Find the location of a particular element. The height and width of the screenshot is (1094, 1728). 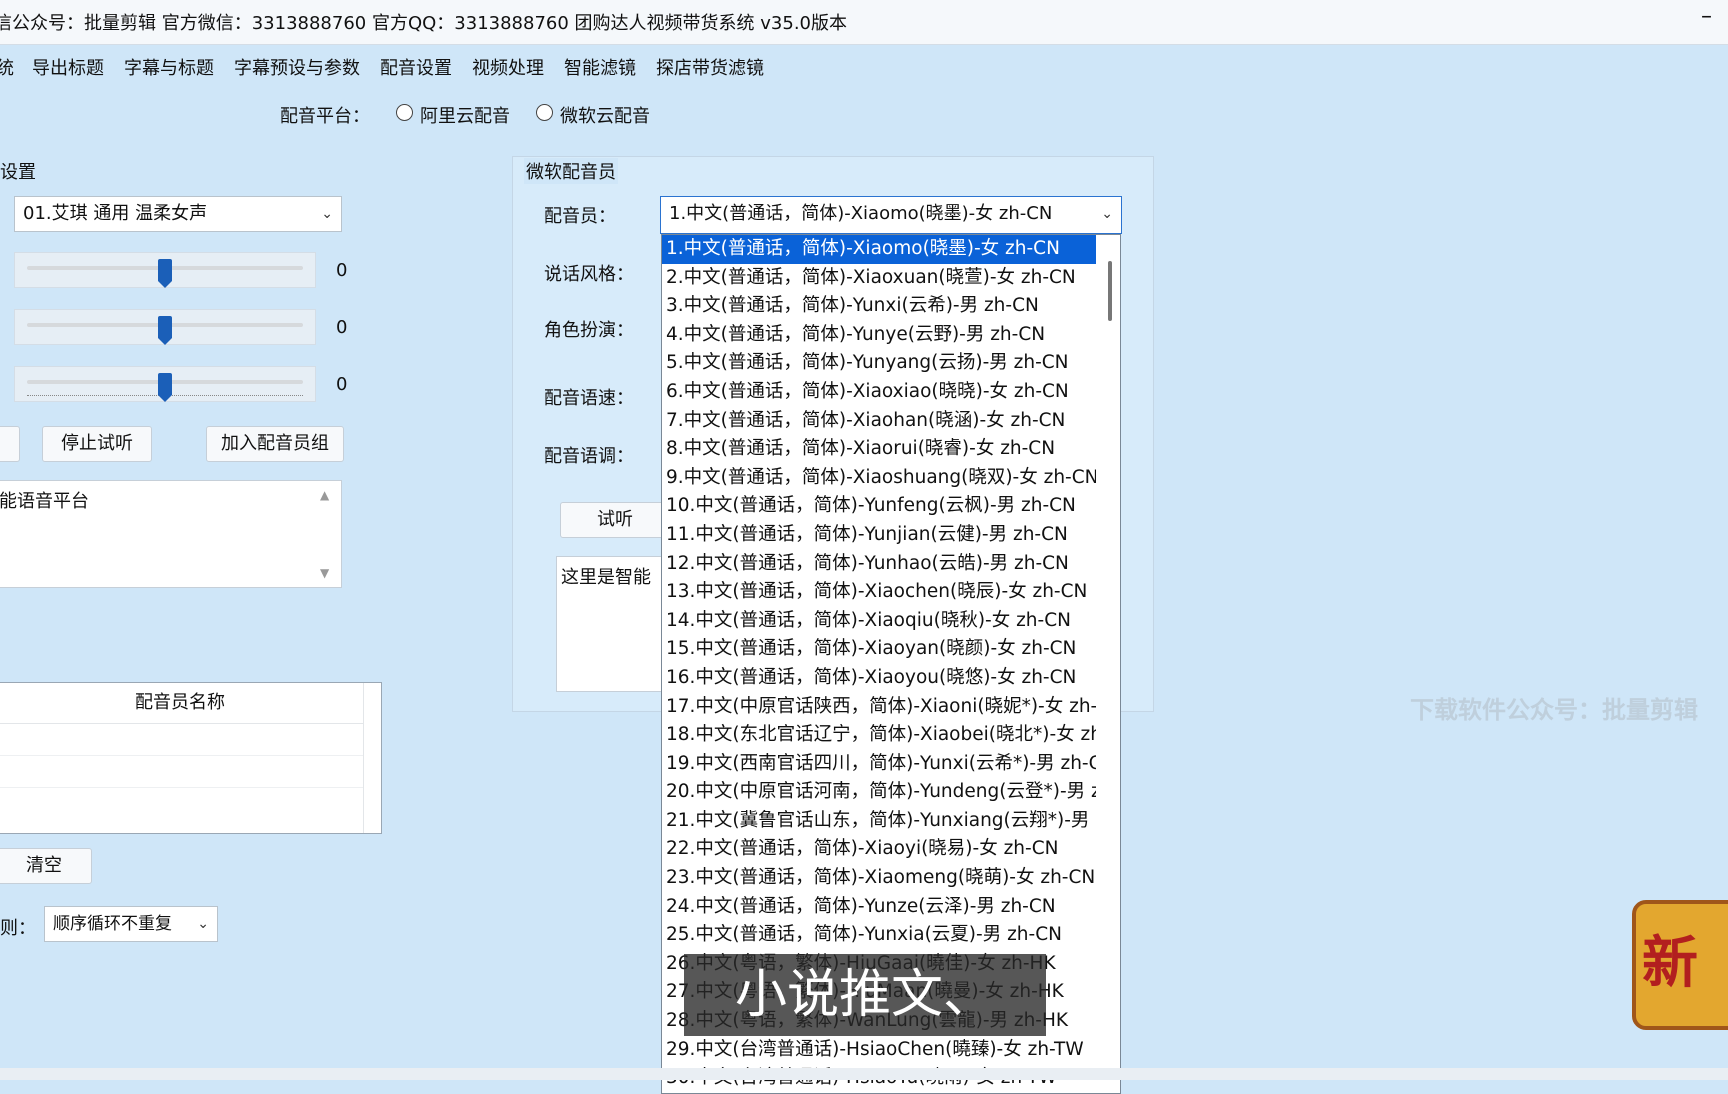

voice-option: 18.中文(东北官话辽宁，简体)-Xiaobei(晓北*)-女 zh-CN is located at coordinates (879, 735).